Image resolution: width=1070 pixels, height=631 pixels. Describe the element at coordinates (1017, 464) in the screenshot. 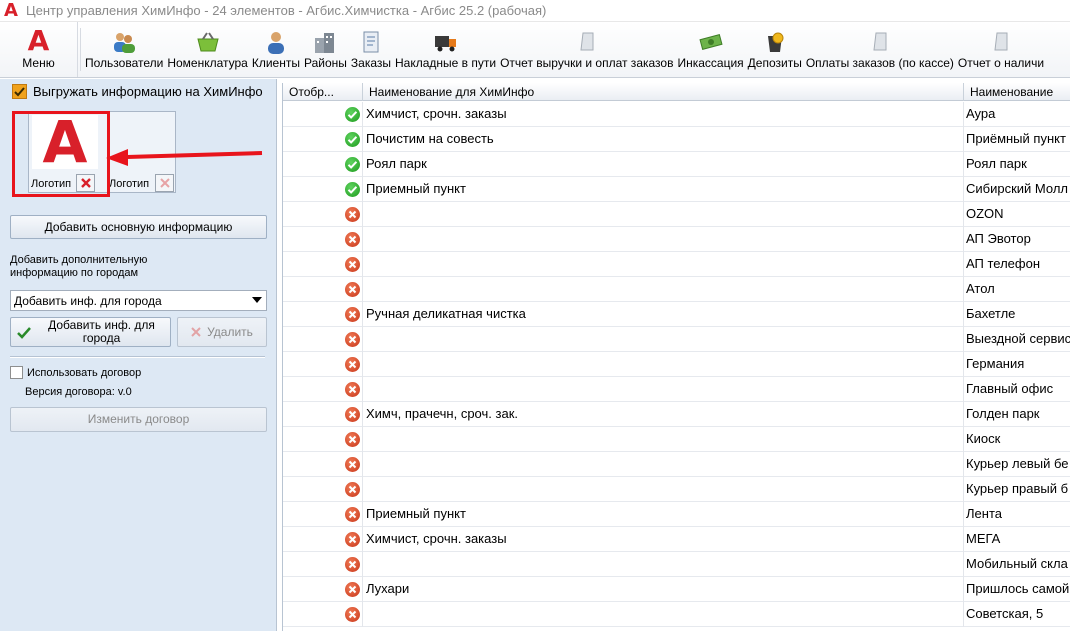

I see `name-cell: Курьер левый бе` at that location.